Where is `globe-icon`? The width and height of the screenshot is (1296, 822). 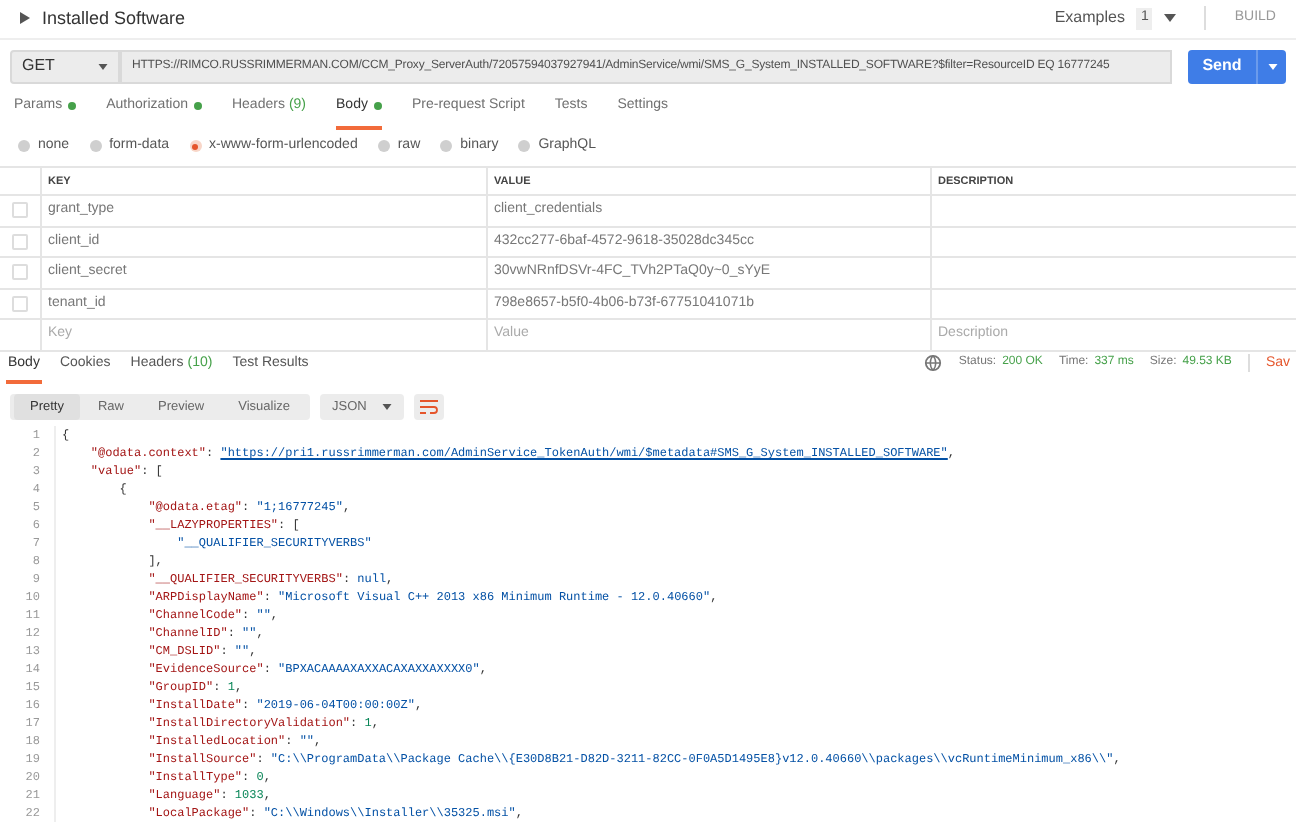
globe-icon is located at coordinates (933, 363).